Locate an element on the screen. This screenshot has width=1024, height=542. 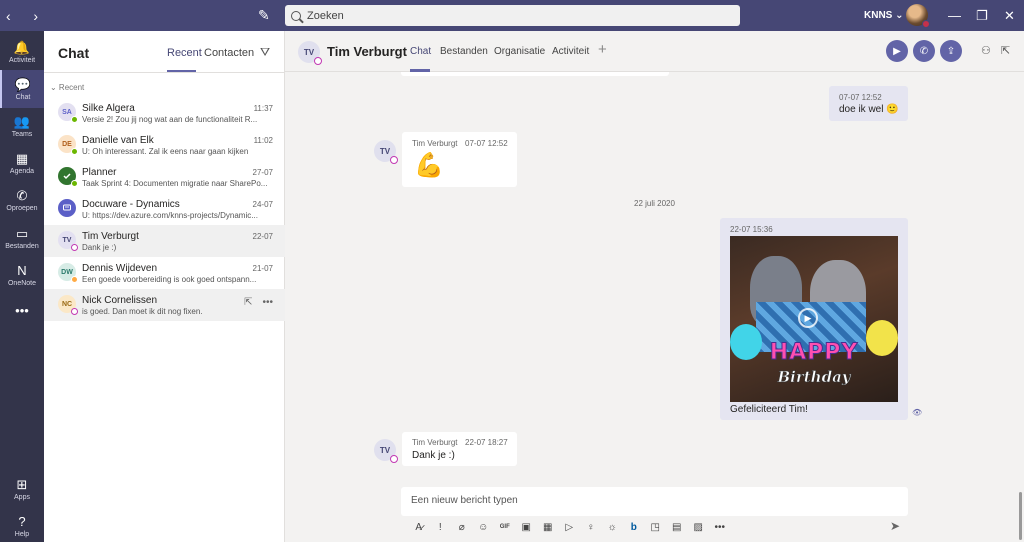
sticker-icon: ▣ is located at coordinates (527, 527).